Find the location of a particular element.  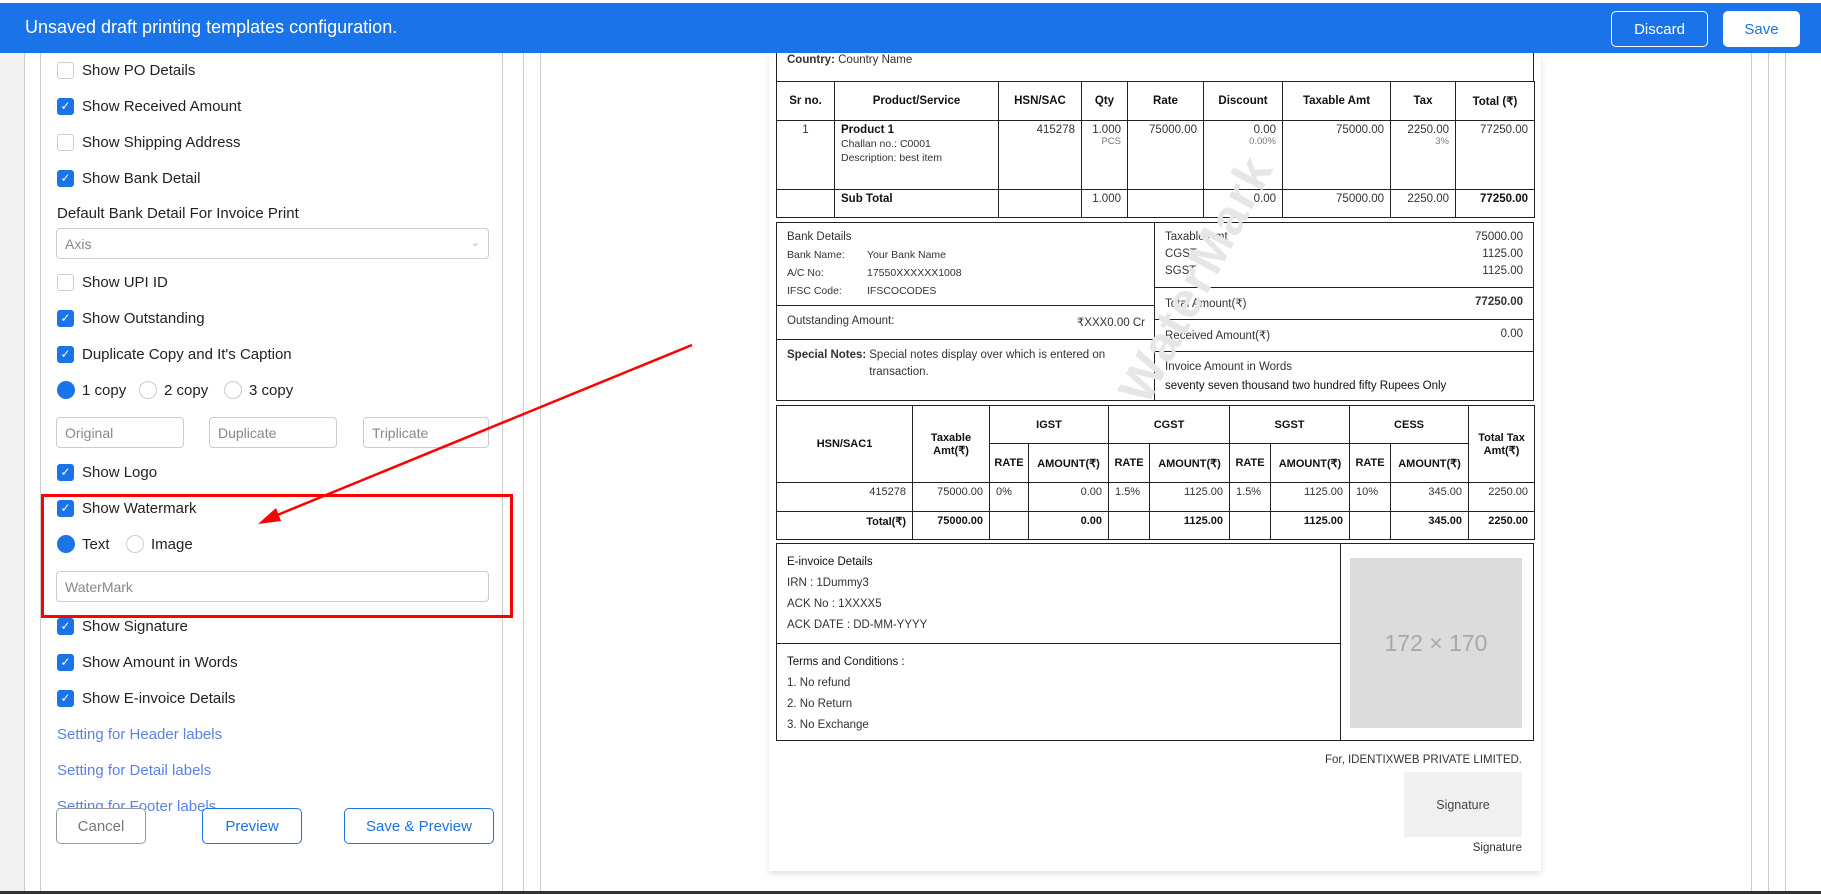

checkbox-show-einvoice-details: ✓ Show E-invoice Details is located at coordinates (146, 698).